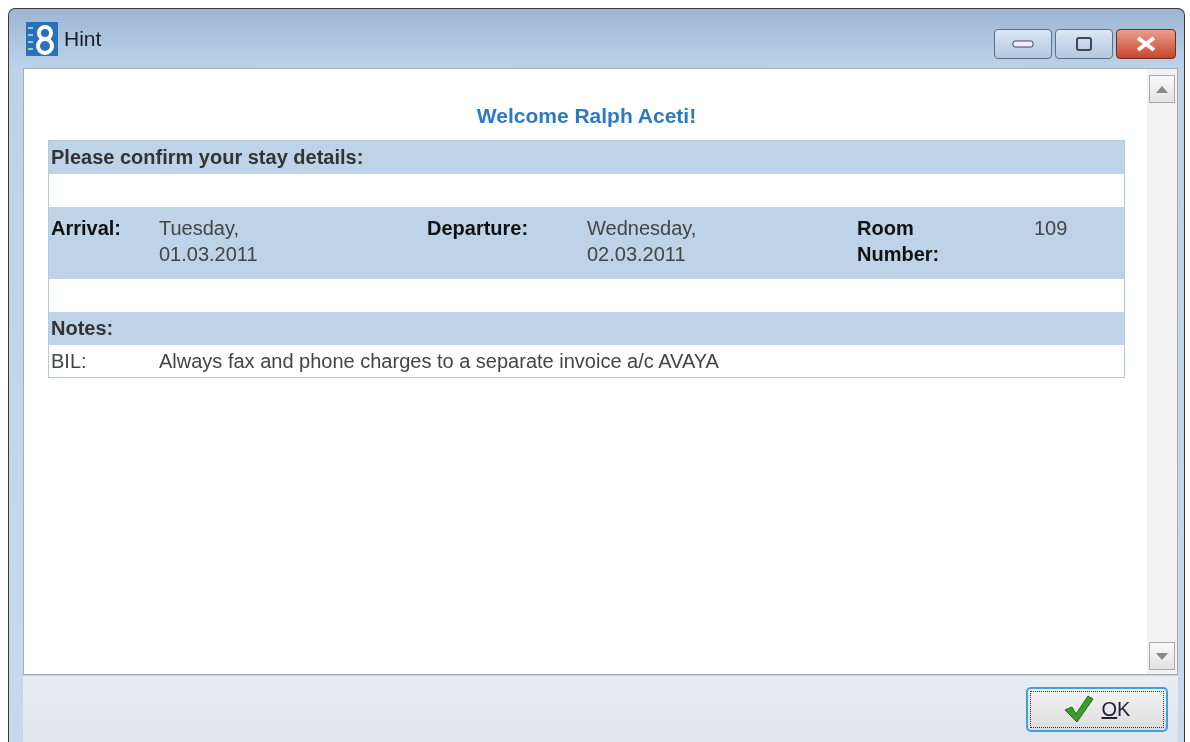 Image resolution: width=1190 pixels, height=742 pixels. What do you see at coordinates (439, 361) in the screenshot?
I see `note-text: Always fax and phone charges to a separate invoice a/c AVAYA` at bounding box center [439, 361].